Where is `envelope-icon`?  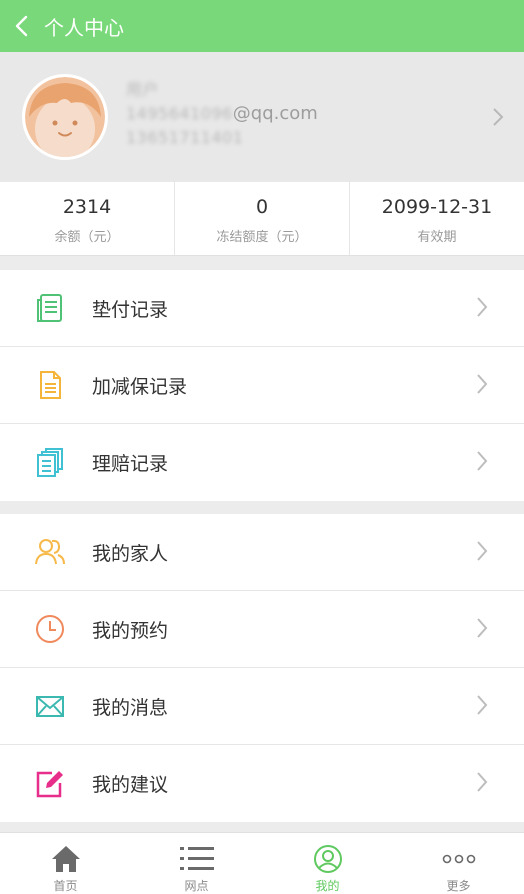
envelope-icon is located at coordinates (50, 706).